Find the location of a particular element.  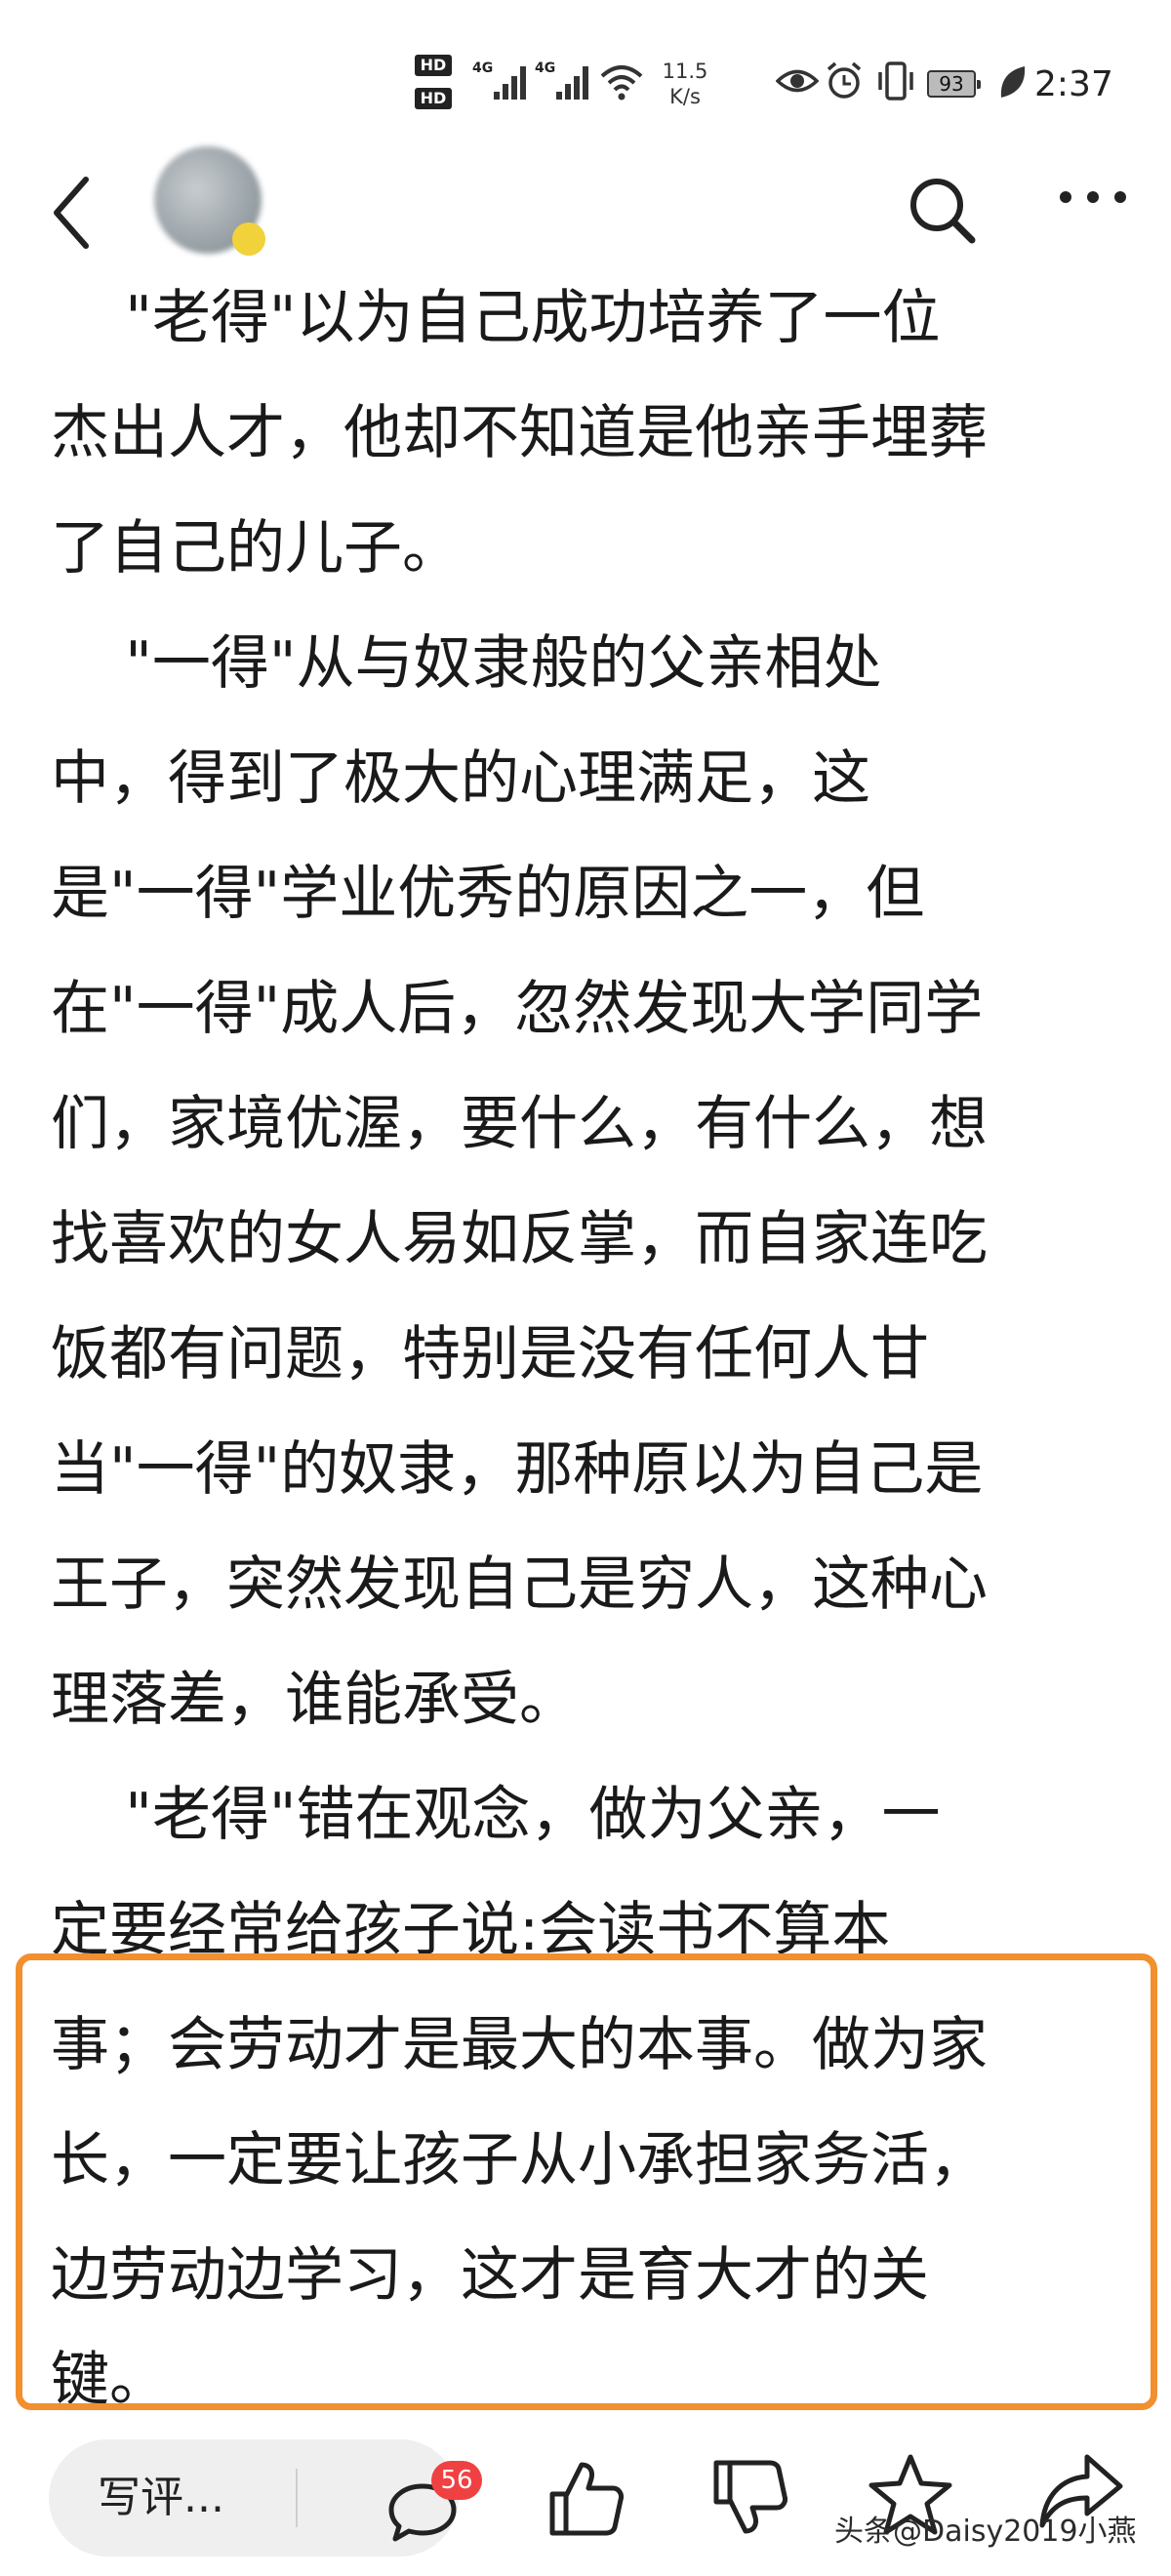

signal-2-generation: 4G is located at coordinates (545, 68).